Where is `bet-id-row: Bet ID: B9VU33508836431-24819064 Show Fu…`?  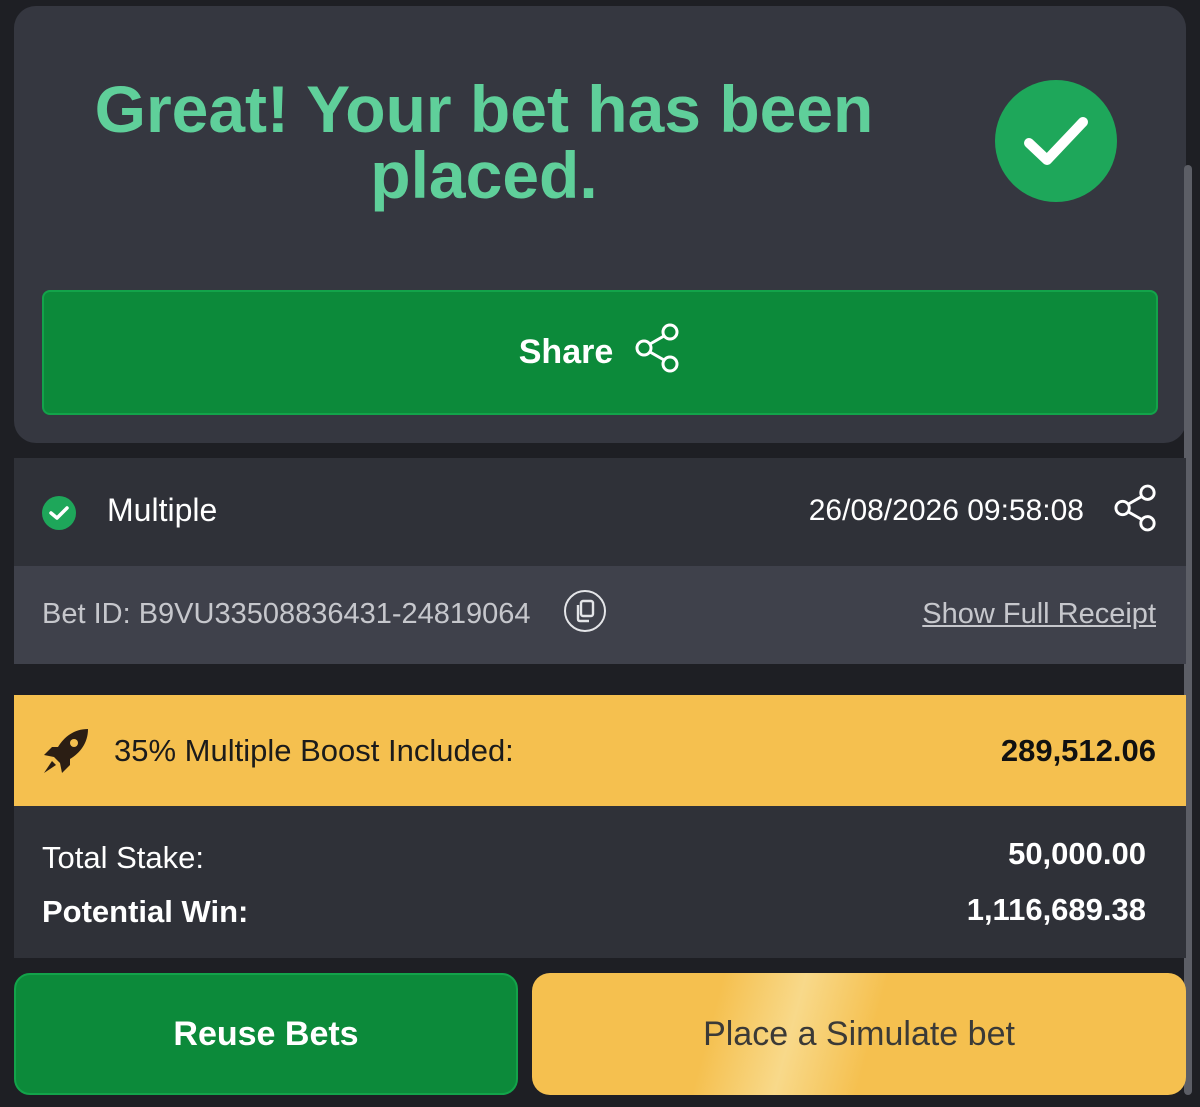 bet-id-row: Bet ID: B9VU33508836431-24819064 Show Fu… is located at coordinates (600, 615).